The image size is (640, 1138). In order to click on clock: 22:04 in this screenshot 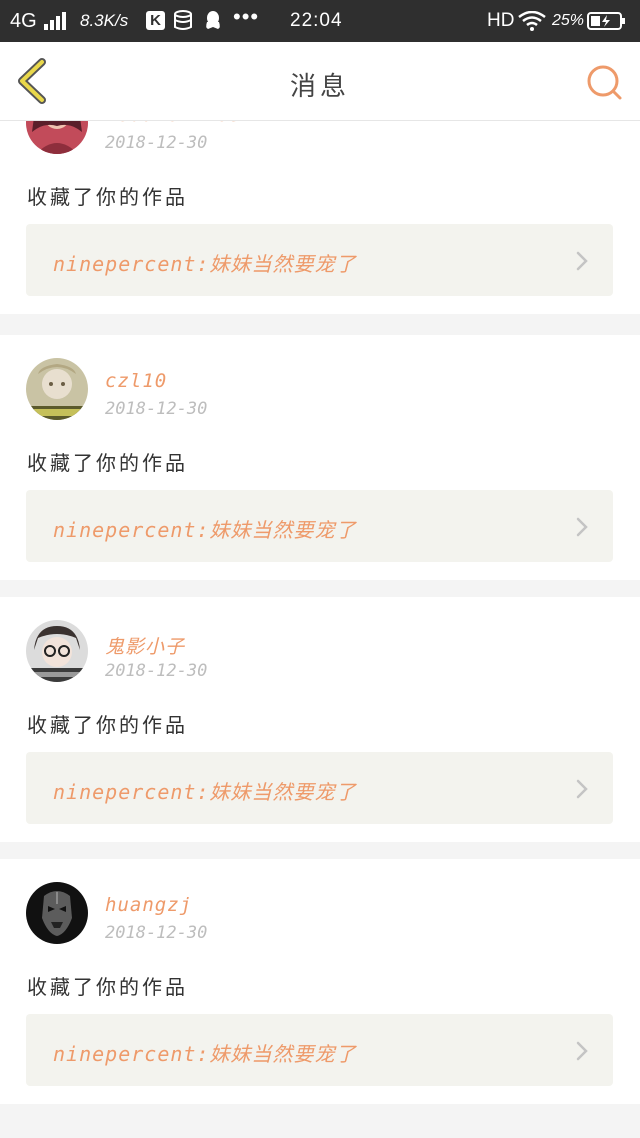, I will do `click(316, 20)`.